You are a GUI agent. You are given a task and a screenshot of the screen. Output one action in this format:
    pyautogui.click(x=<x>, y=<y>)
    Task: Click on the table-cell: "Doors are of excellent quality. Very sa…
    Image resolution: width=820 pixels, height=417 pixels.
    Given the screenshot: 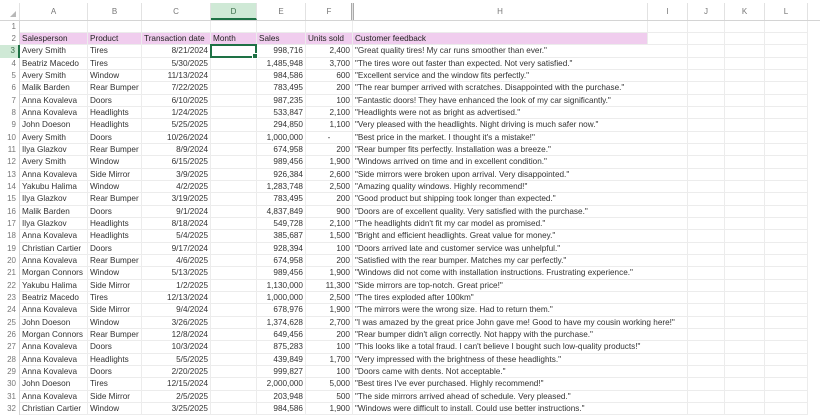 What is the action you would take?
    pyautogui.click(x=500, y=212)
    